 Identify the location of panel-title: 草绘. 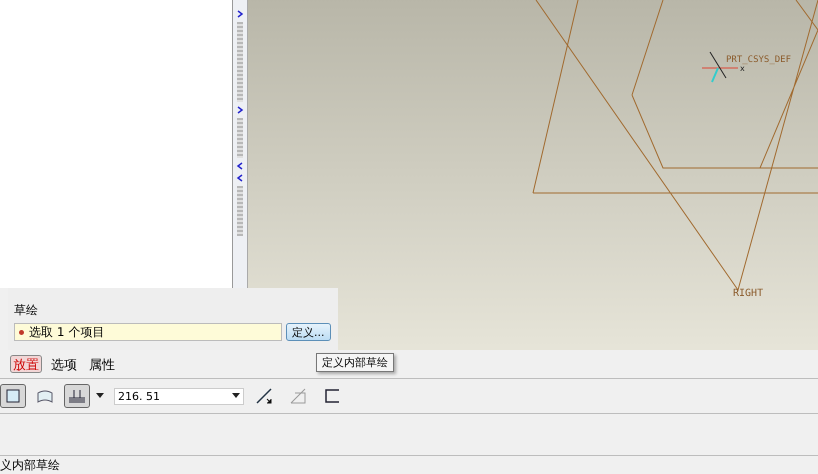
(26, 310).